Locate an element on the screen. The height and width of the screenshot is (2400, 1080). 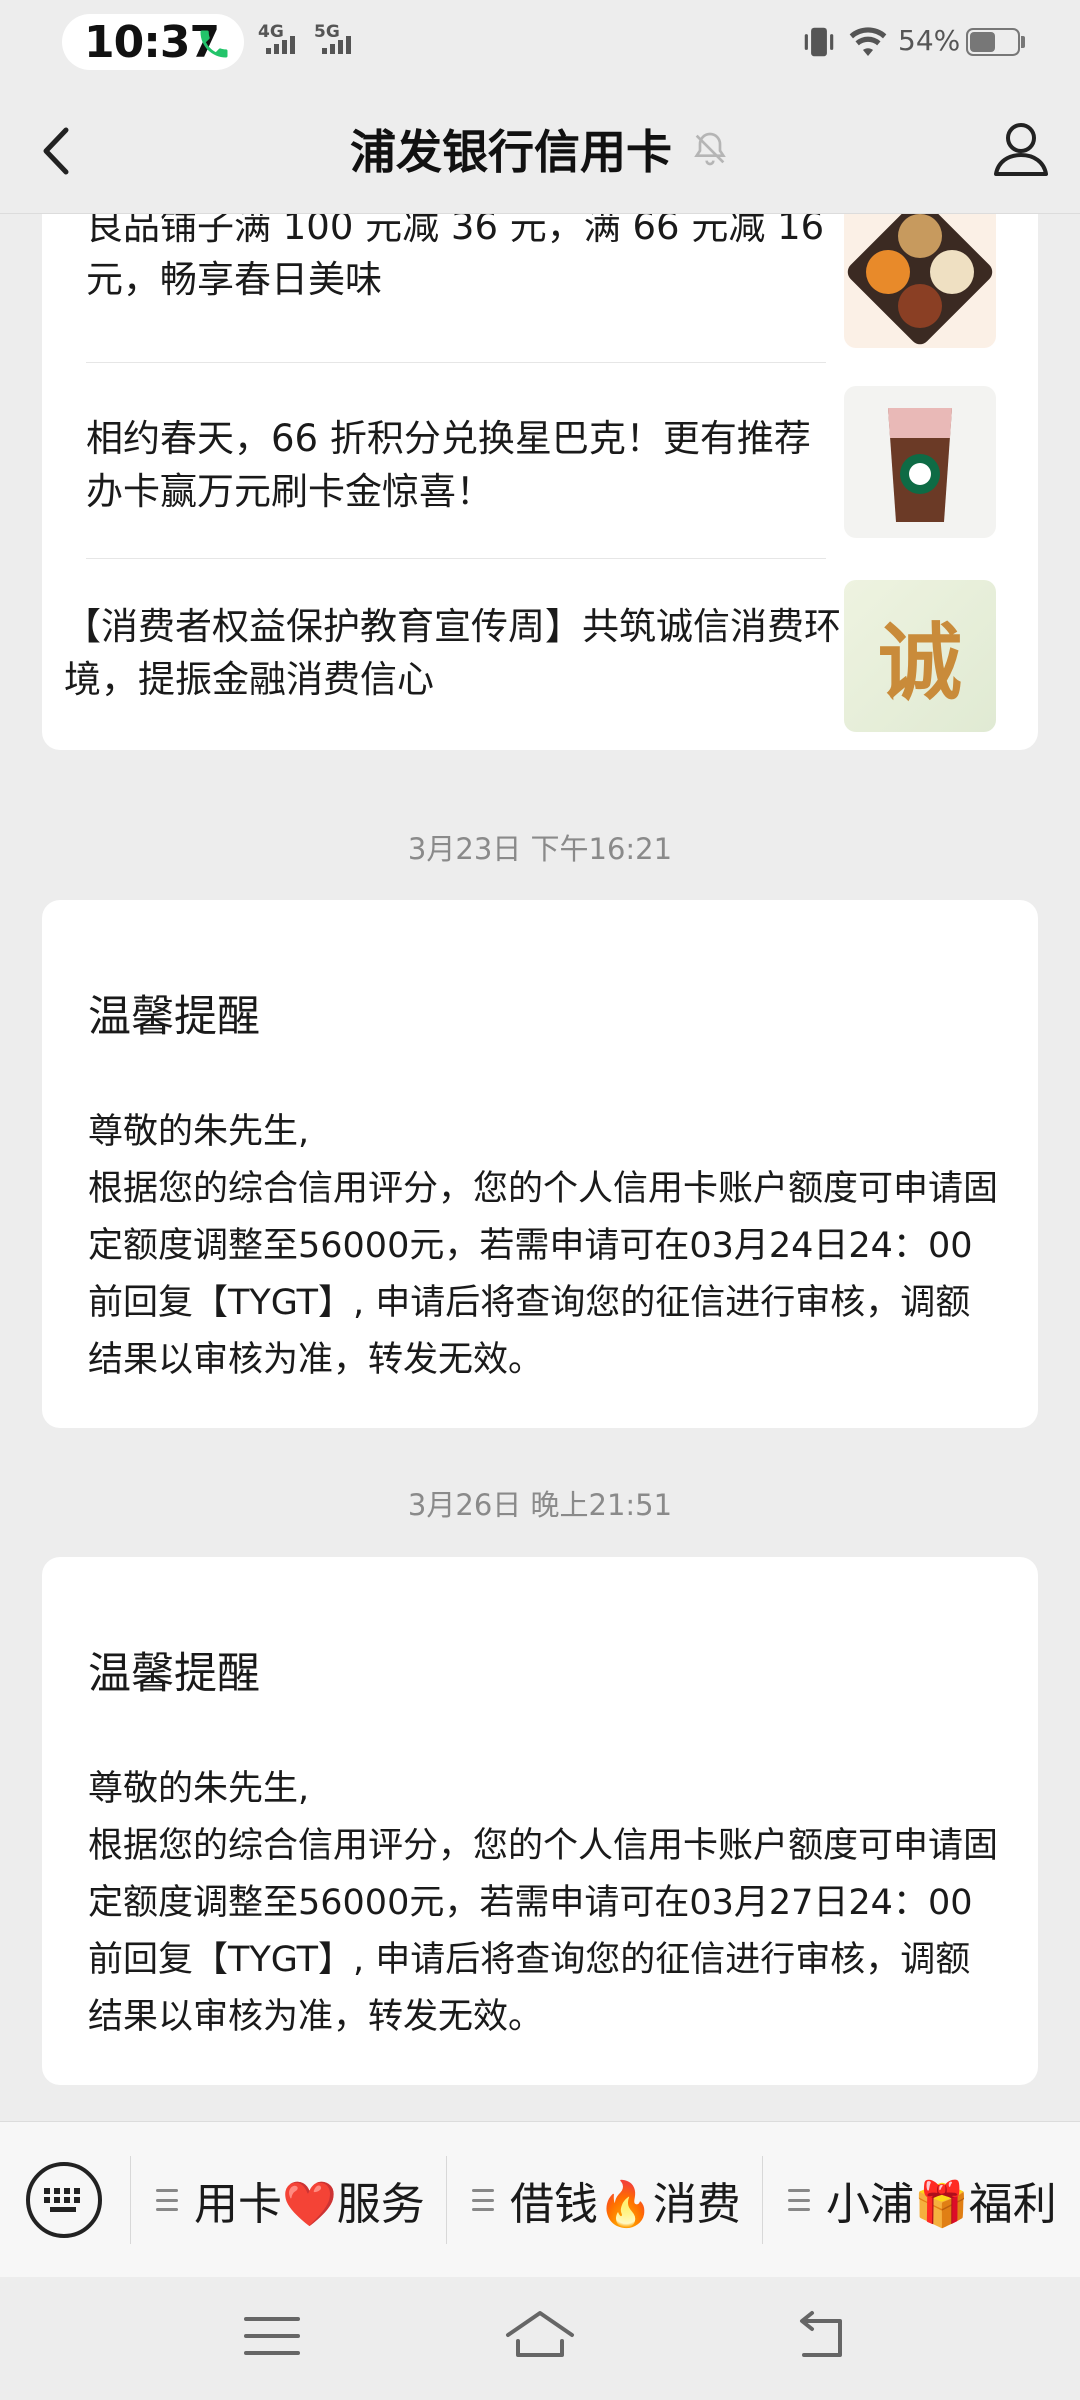
keyboard-toggle-button is located at coordinates (64, 2200).